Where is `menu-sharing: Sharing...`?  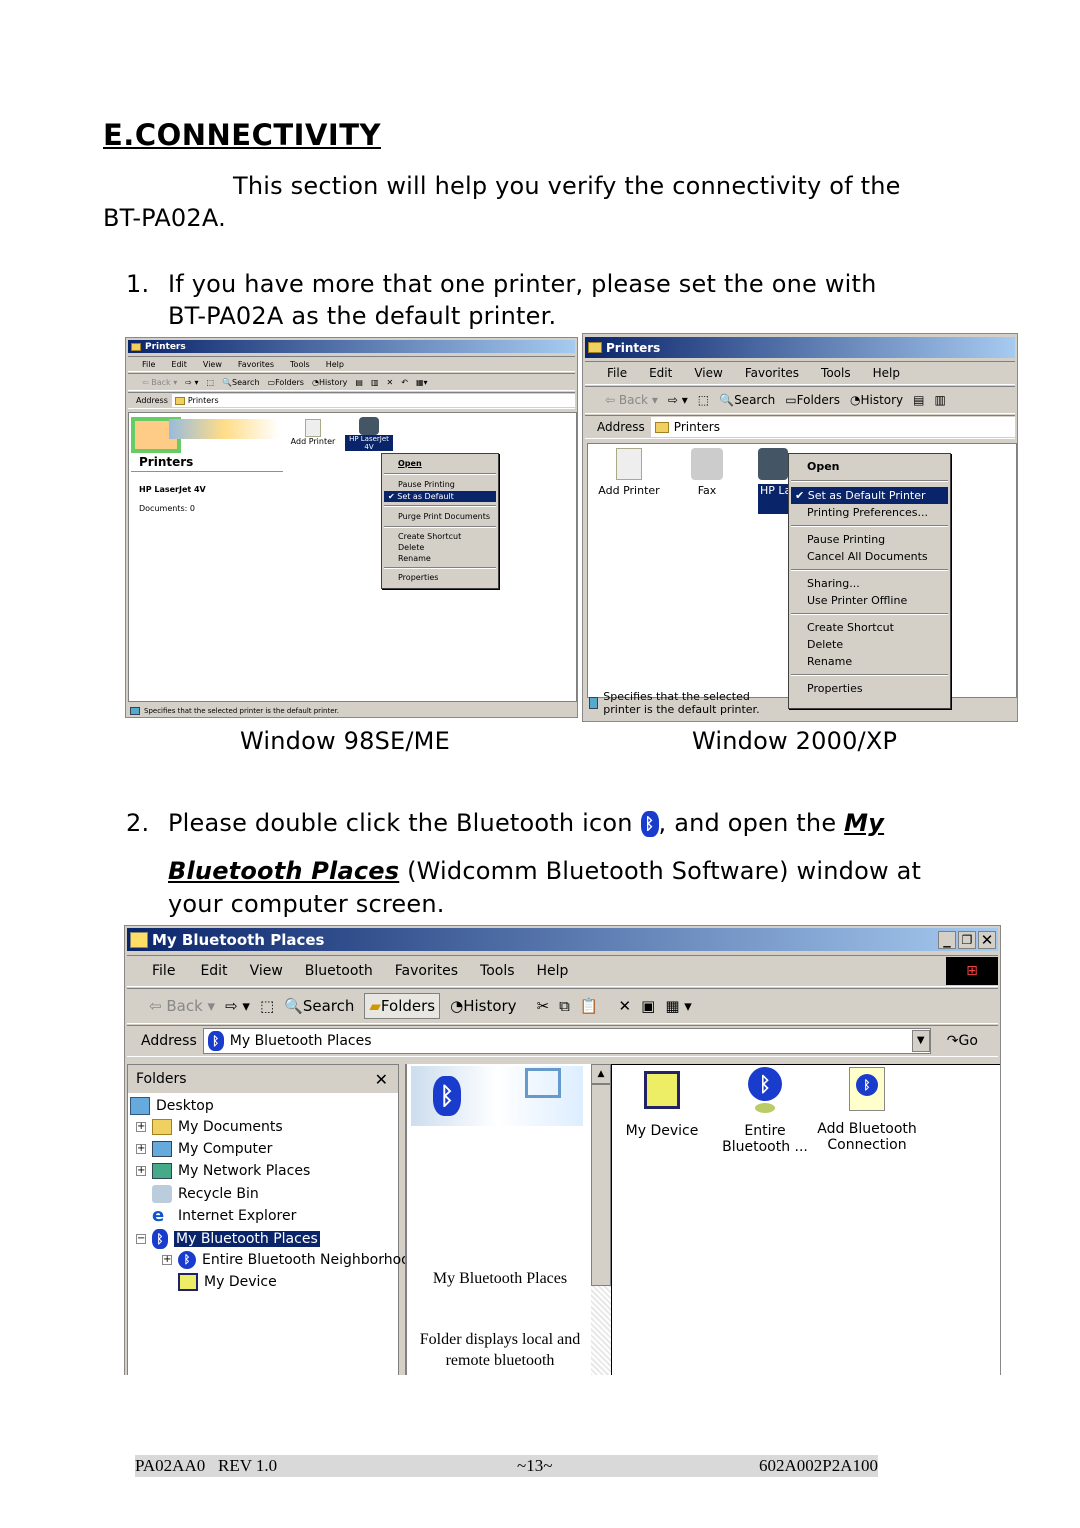
menu-sharing: Sharing... is located at coordinates (869, 583).